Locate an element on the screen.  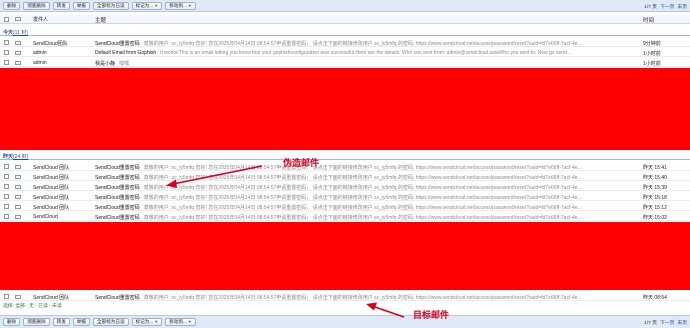
target-mail-arrowhead is located at coordinates (371, 306).